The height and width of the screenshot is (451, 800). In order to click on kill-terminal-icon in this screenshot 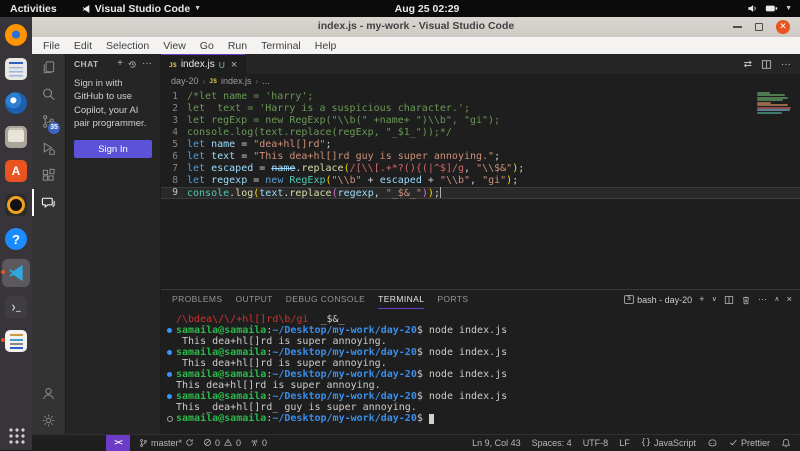, I will do `click(746, 300)`.